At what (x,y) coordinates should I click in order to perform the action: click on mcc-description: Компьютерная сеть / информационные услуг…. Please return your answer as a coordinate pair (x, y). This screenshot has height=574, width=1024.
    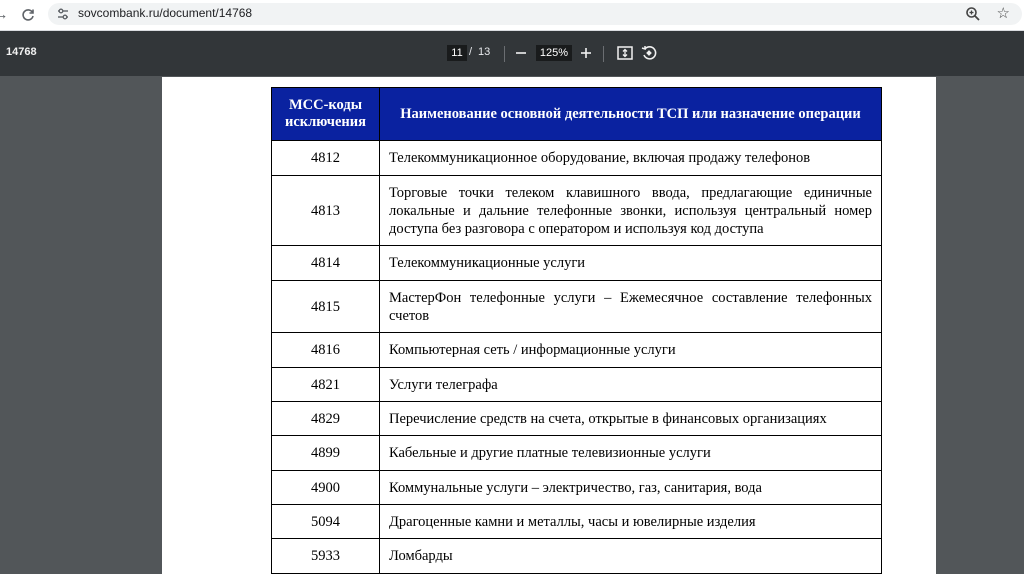
    Looking at the image, I should click on (630, 350).